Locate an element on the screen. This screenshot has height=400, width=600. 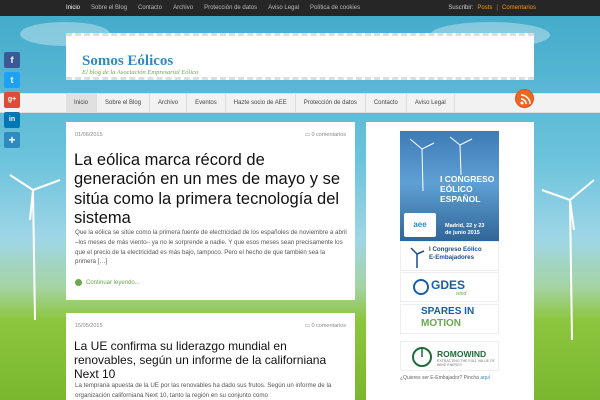
post-date: 15/05/2015 is located at coordinates (89, 326).